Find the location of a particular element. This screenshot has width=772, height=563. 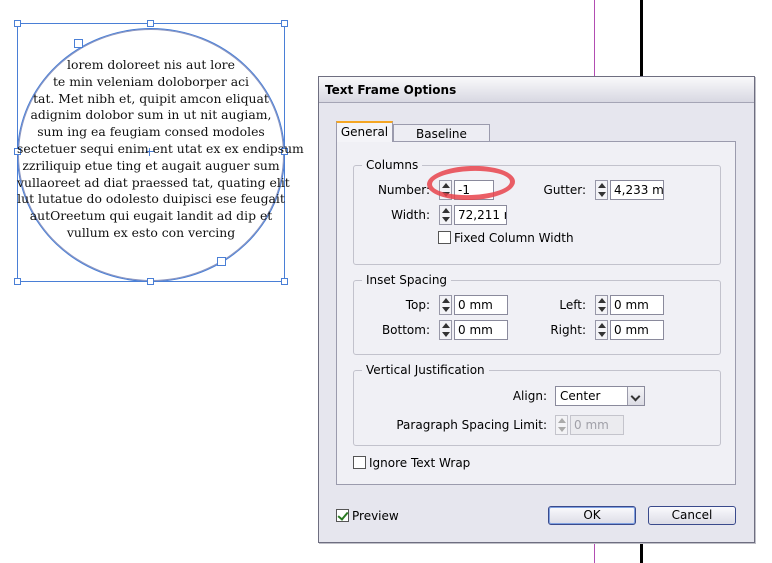

text-line: tat. Met nibh et, quipit amcon eliquat is located at coordinates (151, 98).